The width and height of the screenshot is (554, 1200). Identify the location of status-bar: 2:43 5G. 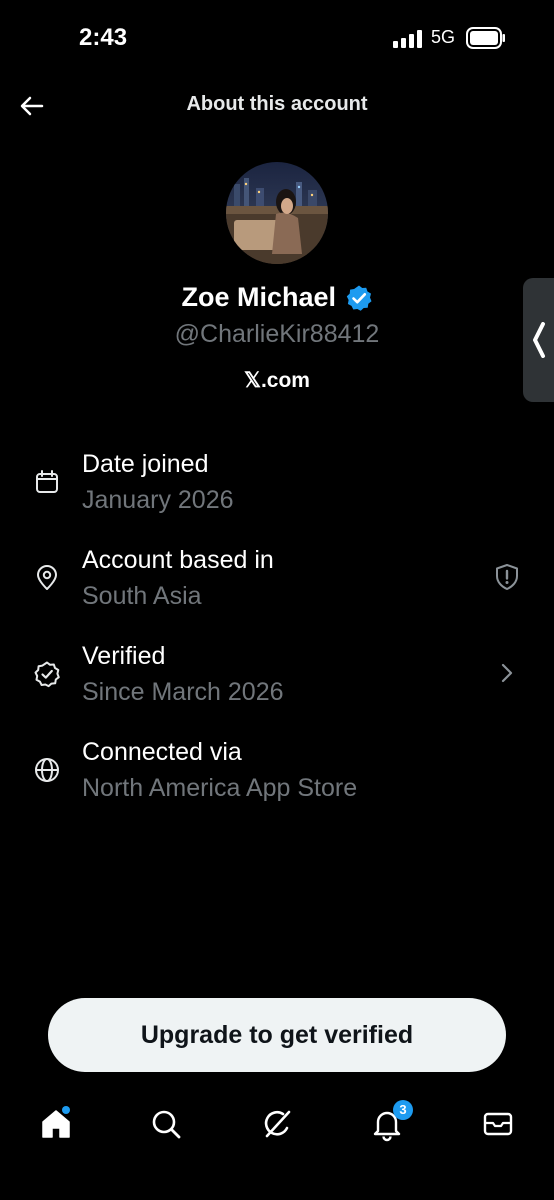
(277, 38).